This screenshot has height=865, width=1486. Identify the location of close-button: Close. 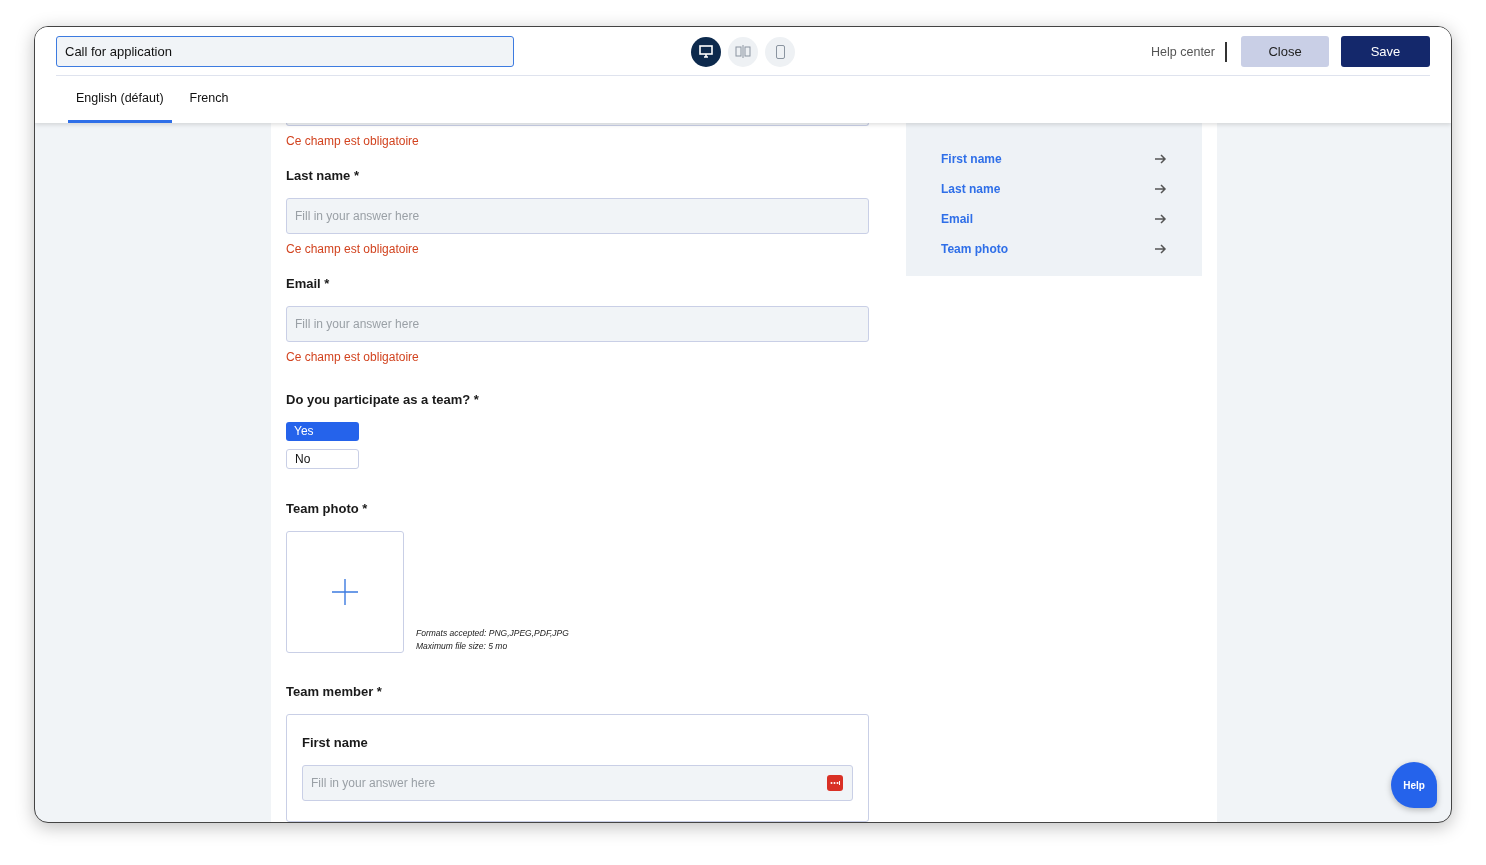
(1285, 51).